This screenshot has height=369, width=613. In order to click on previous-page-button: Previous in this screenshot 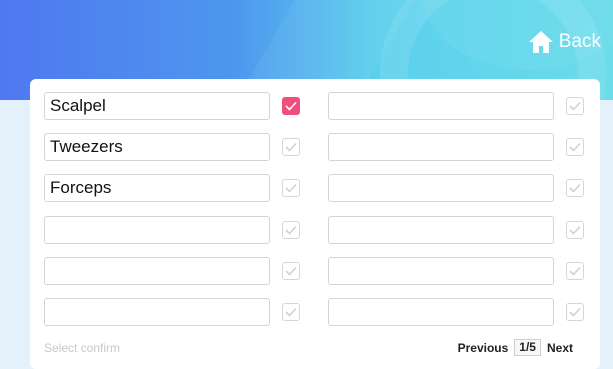, I will do `click(483, 348)`.